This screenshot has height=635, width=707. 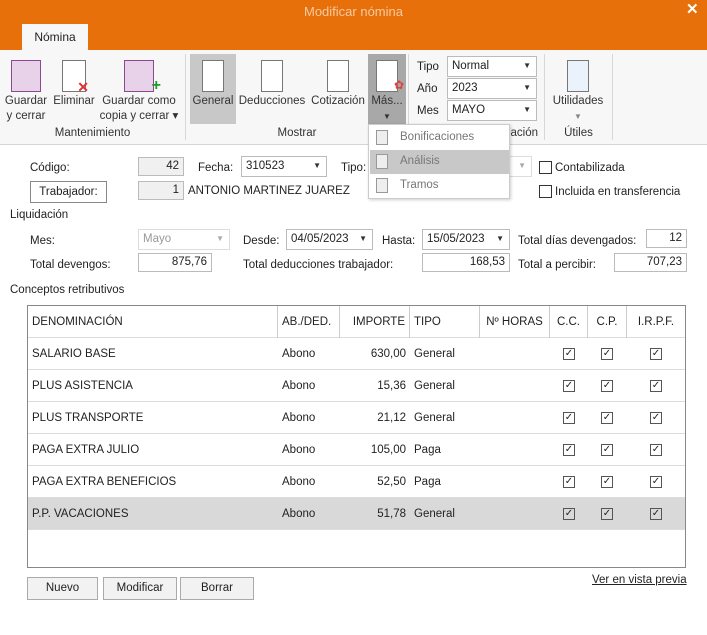 I want to click on guardar-y-cerrar-button: Guardar y cerrar, so click(x=26, y=89).